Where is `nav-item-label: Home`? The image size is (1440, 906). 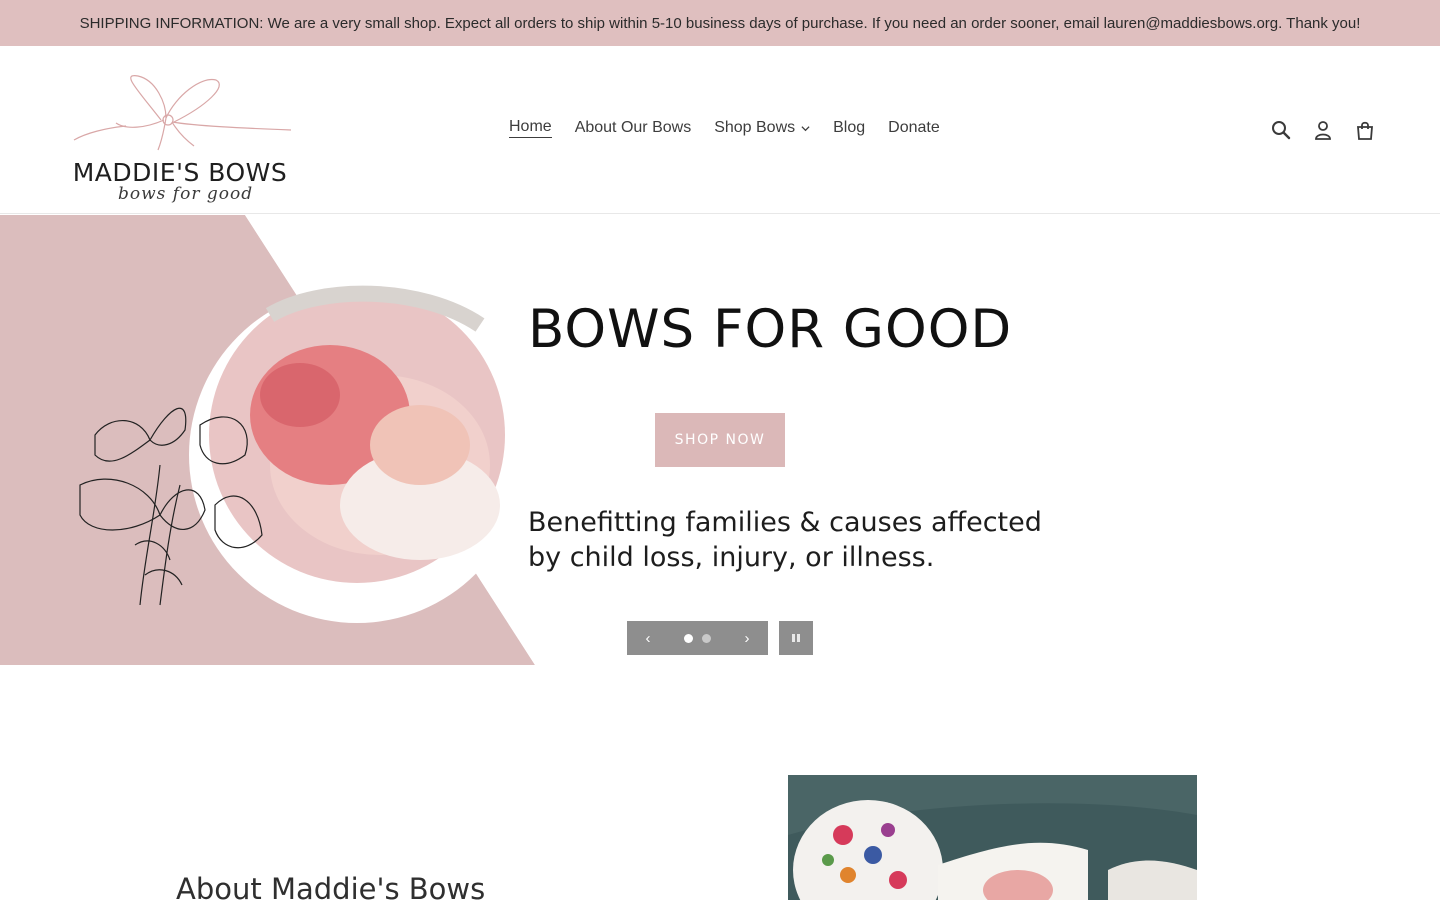 nav-item-label: Home is located at coordinates (530, 126).